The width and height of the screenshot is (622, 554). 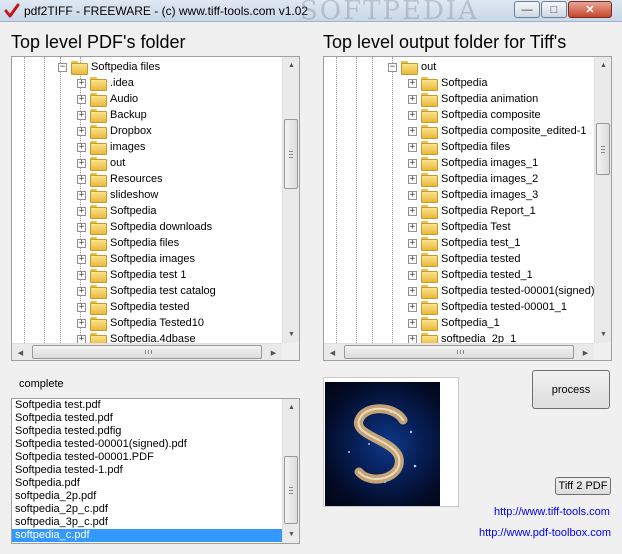 What do you see at coordinates (545, 533) in the screenshot?
I see `pdf-toolbox-link: http://www.pdf-toolbox.com` at bounding box center [545, 533].